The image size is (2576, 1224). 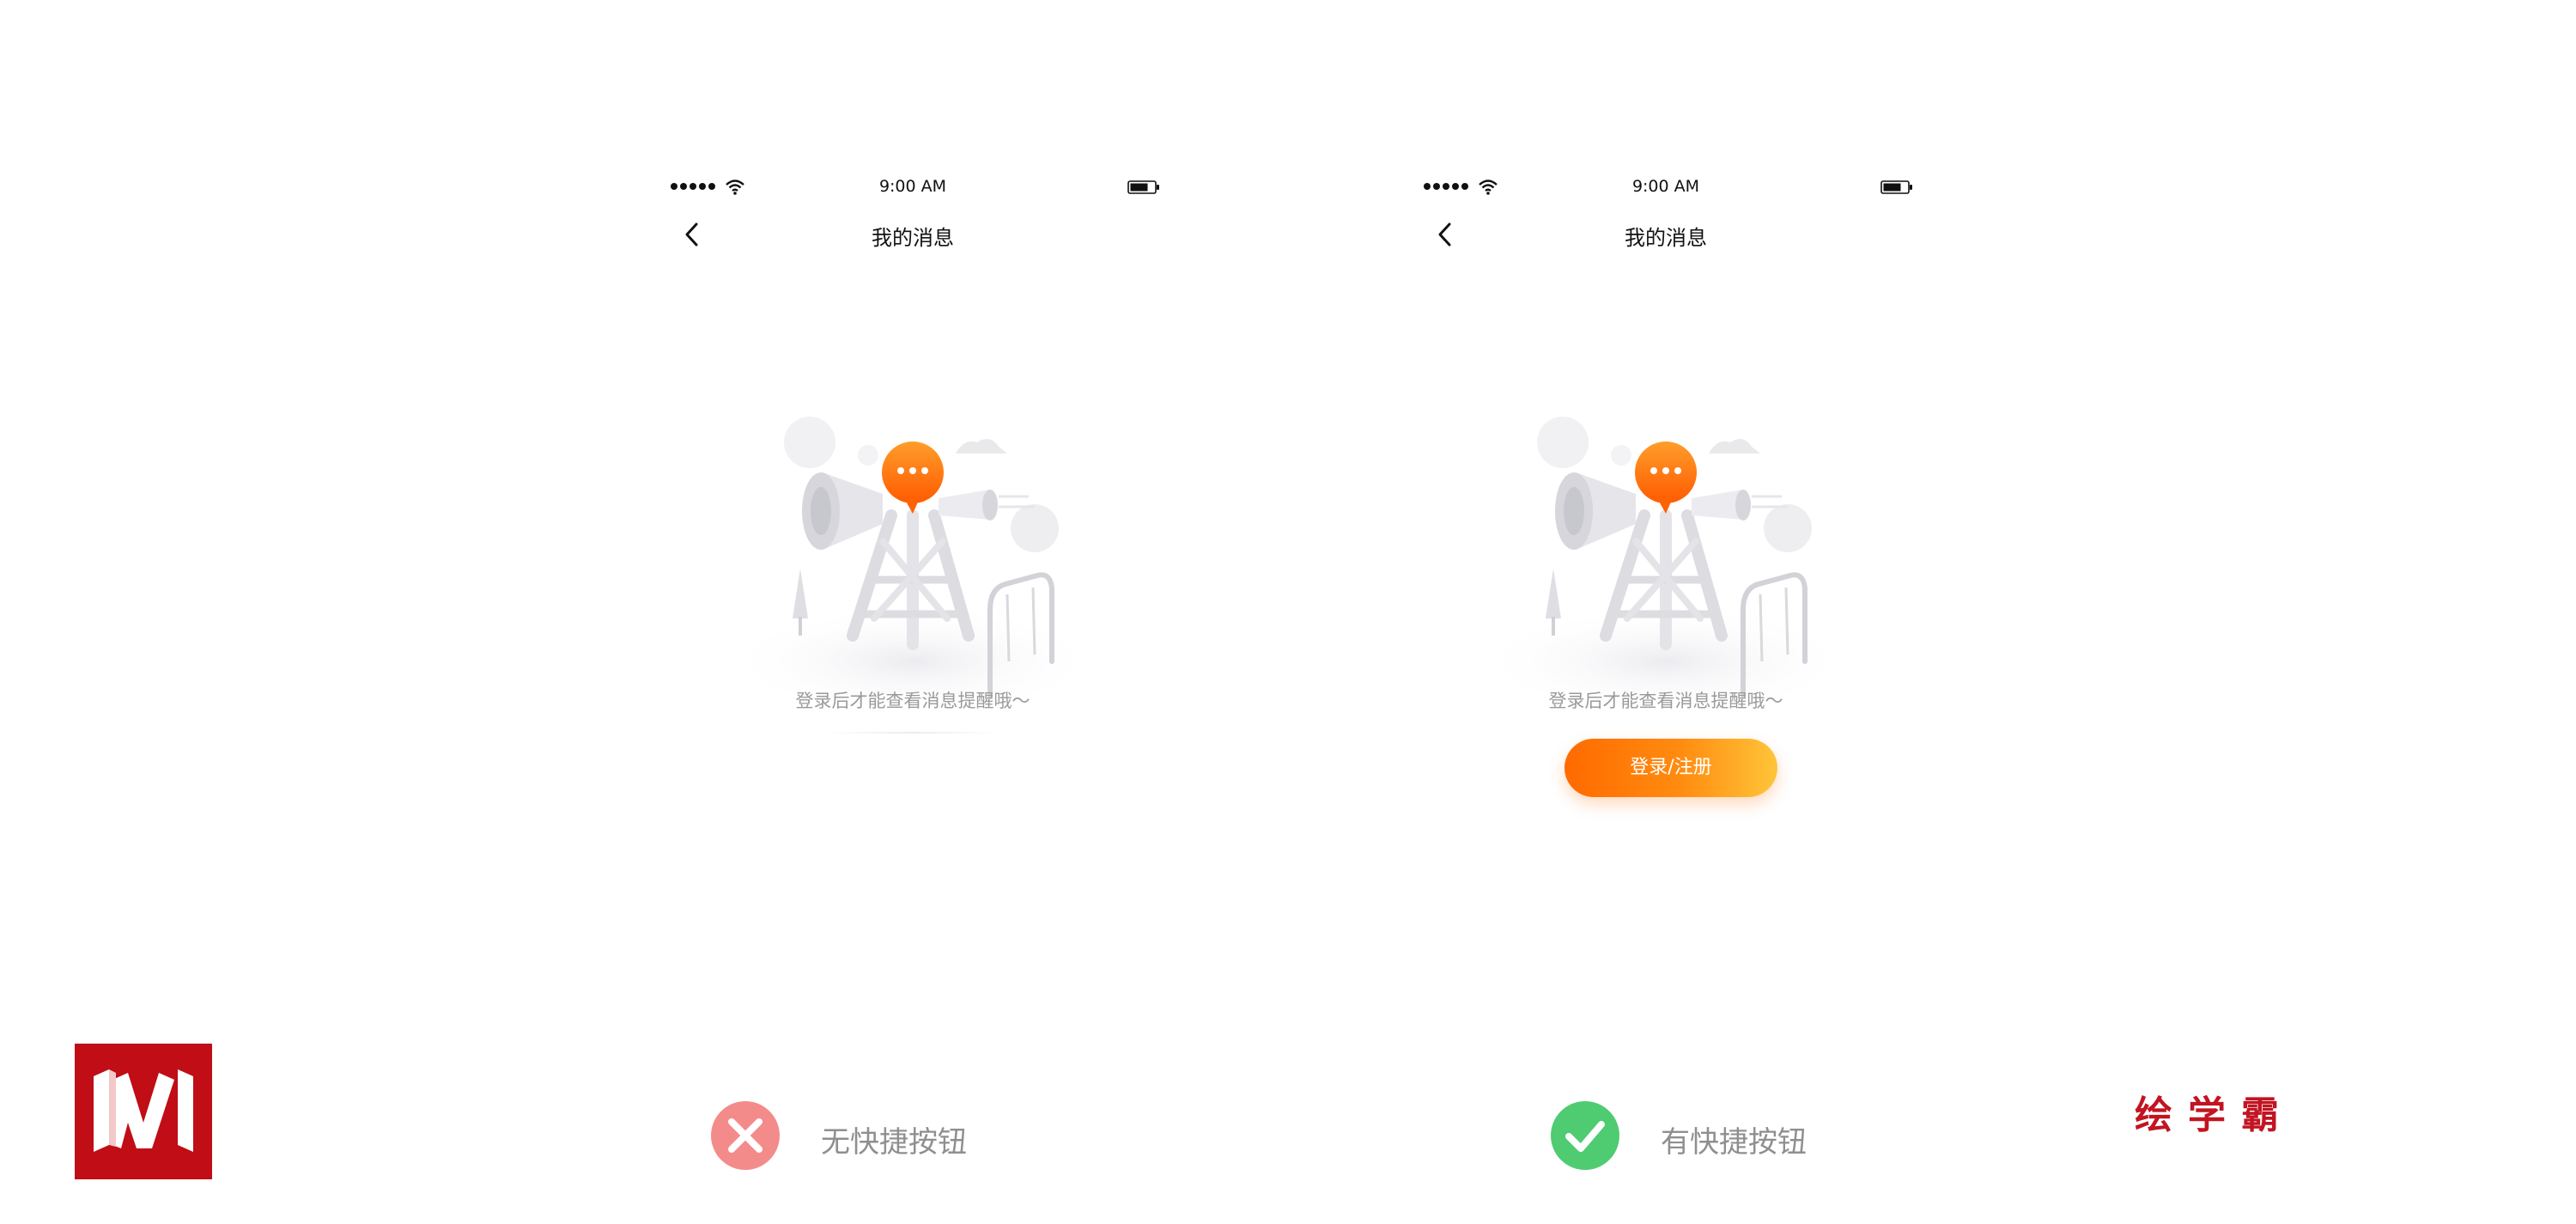 I want to click on caption-text: 无快捷按钮, so click(x=894, y=1143).